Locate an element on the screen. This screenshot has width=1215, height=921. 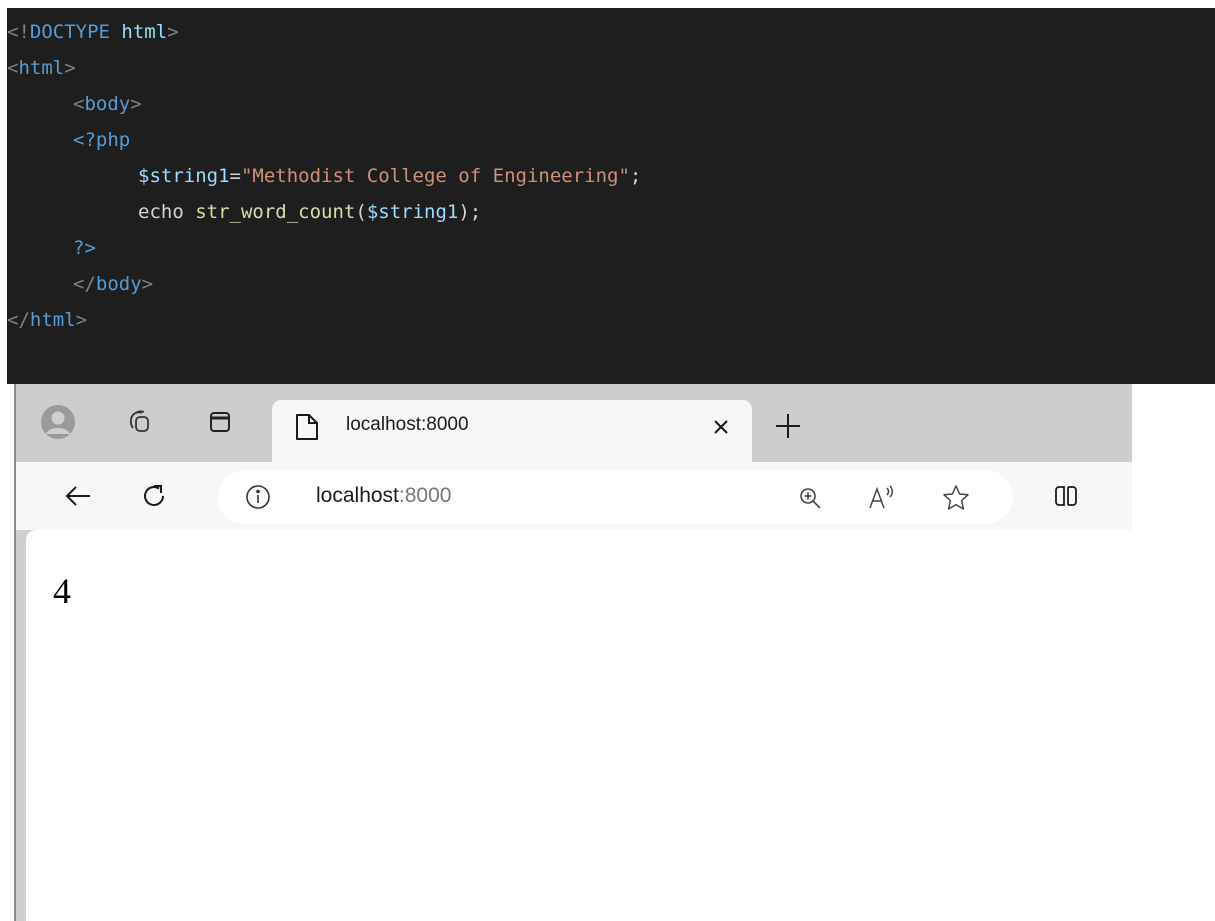
page-output-text: 4 is located at coordinates (62, 591).